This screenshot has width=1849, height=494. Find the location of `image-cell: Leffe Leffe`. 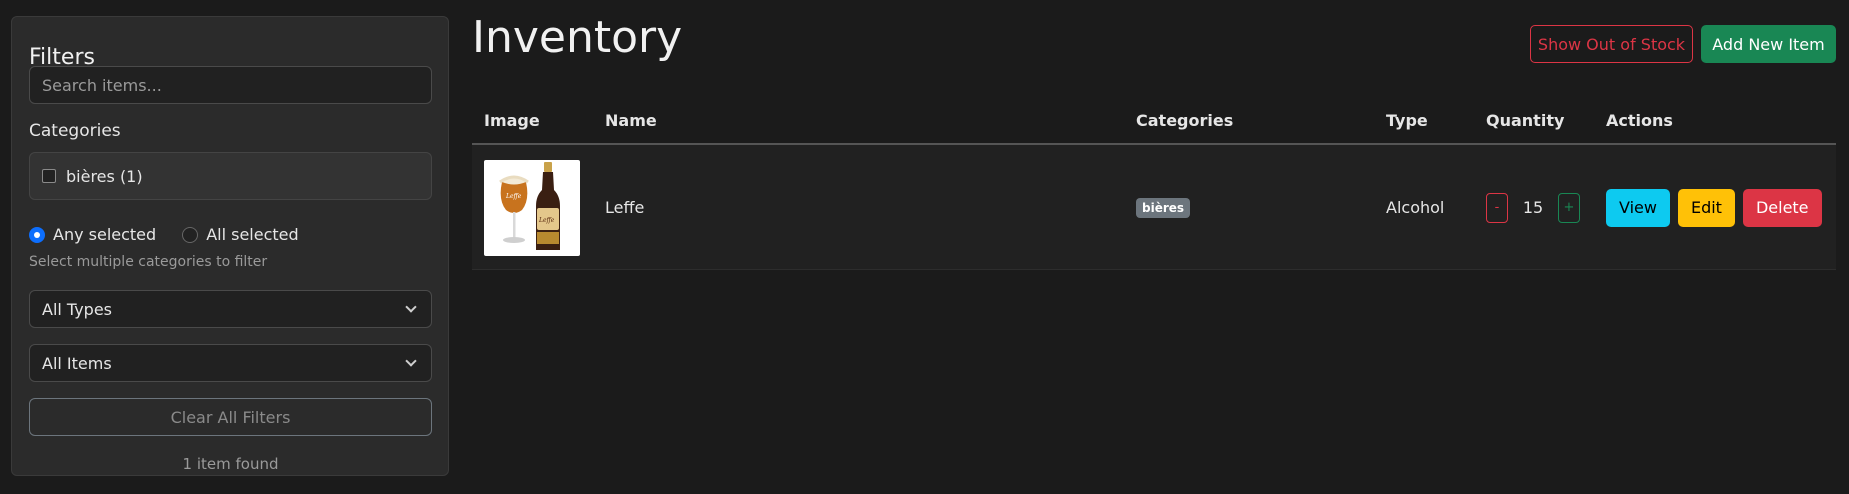

image-cell: Leffe Leffe is located at coordinates (532, 207).